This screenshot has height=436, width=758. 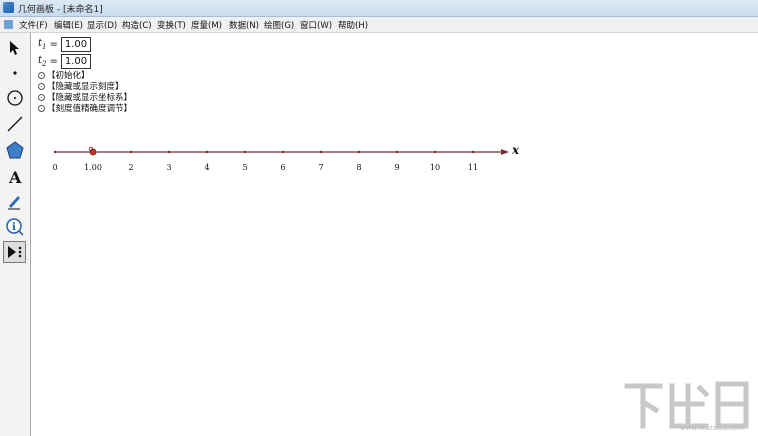 What do you see at coordinates (14, 150) in the screenshot?
I see `polygon-icon` at bounding box center [14, 150].